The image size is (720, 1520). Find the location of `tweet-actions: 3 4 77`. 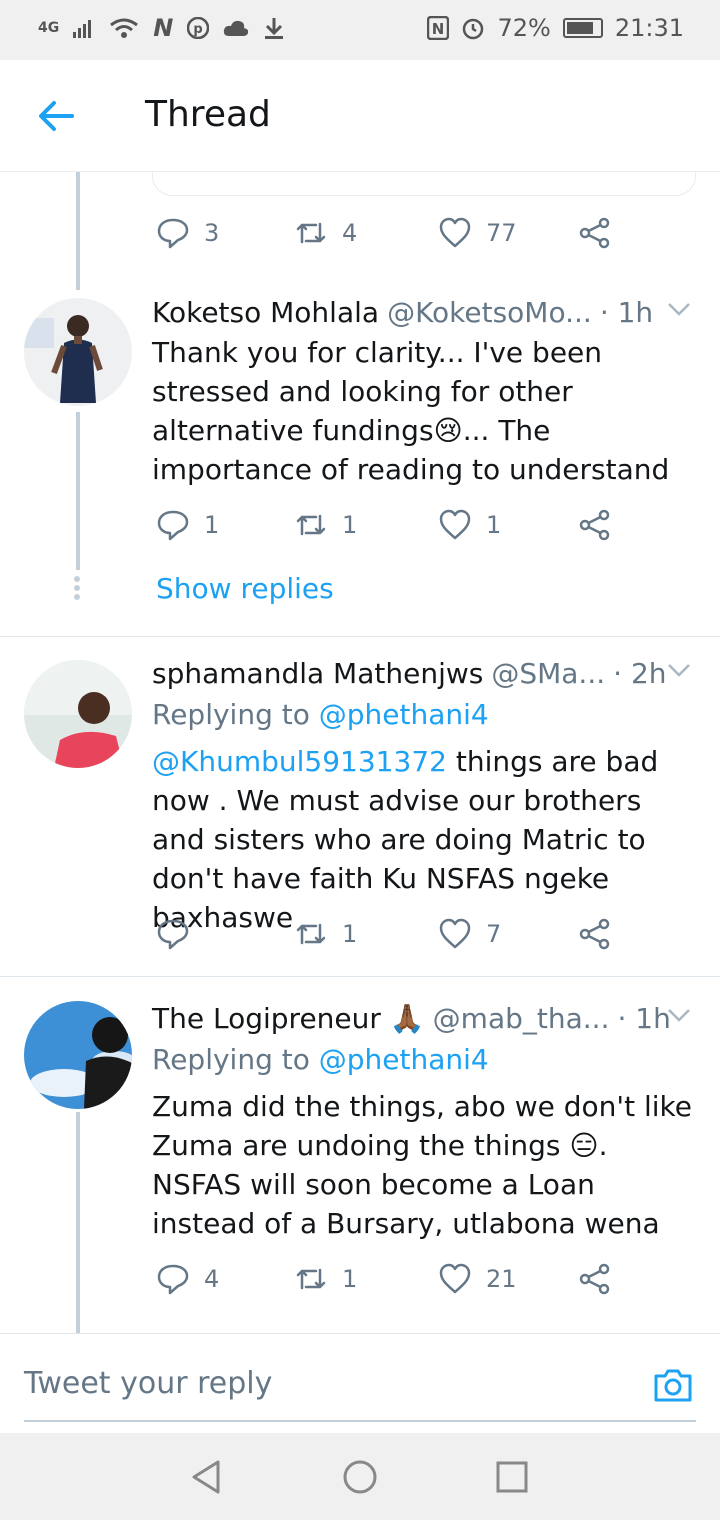

tweet-actions: 3 4 77 is located at coordinates (392, 236).